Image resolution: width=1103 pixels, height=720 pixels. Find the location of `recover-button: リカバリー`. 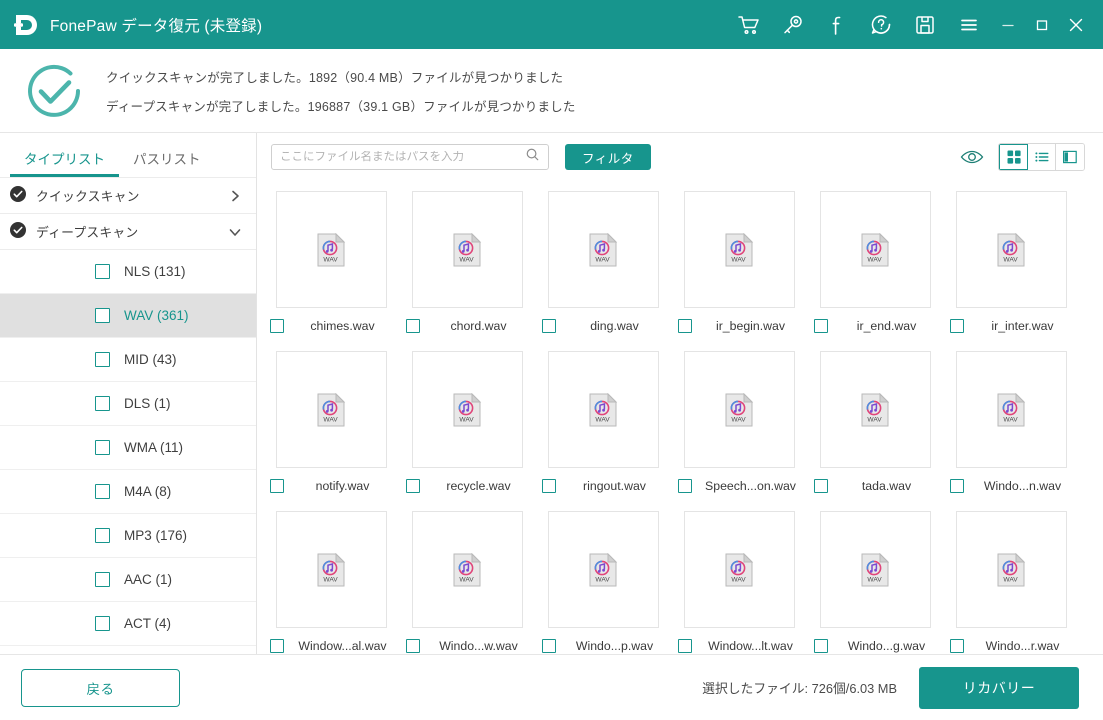

recover-button: リカバリー is located at coordinates (999, 687).